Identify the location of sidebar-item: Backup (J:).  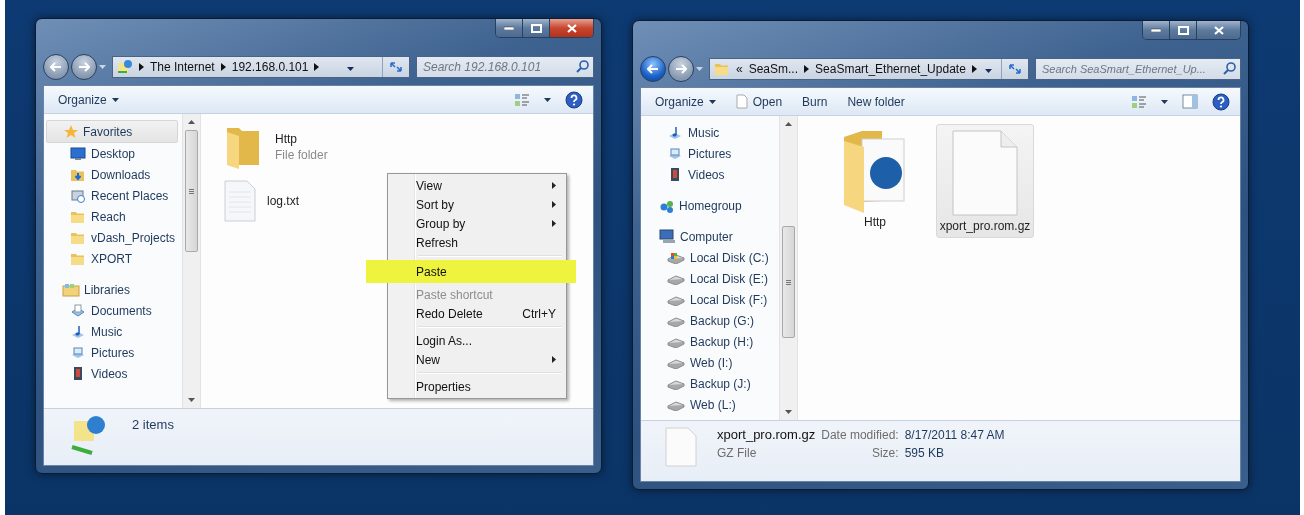
(711, 383).